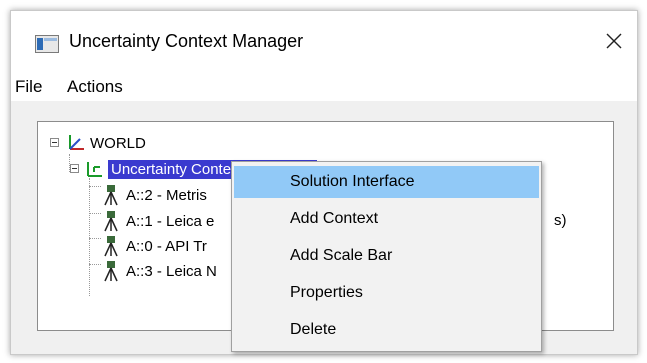 Image resolution: width=647 pixels, height=363 pixels. Describe the element at coordinates (324, 86) in the screenshot. I see `menu-bar: File Actions` at that location.